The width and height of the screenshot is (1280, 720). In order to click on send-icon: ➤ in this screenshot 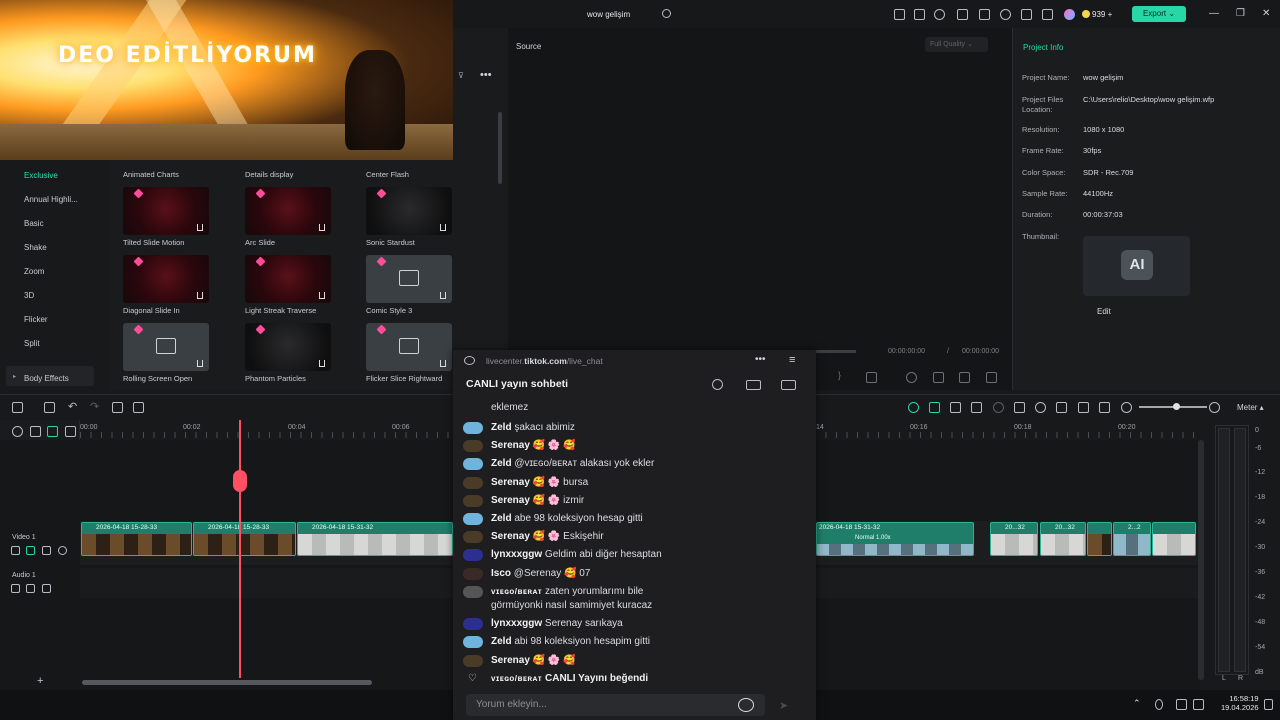, I will do `click(789, 705)`.